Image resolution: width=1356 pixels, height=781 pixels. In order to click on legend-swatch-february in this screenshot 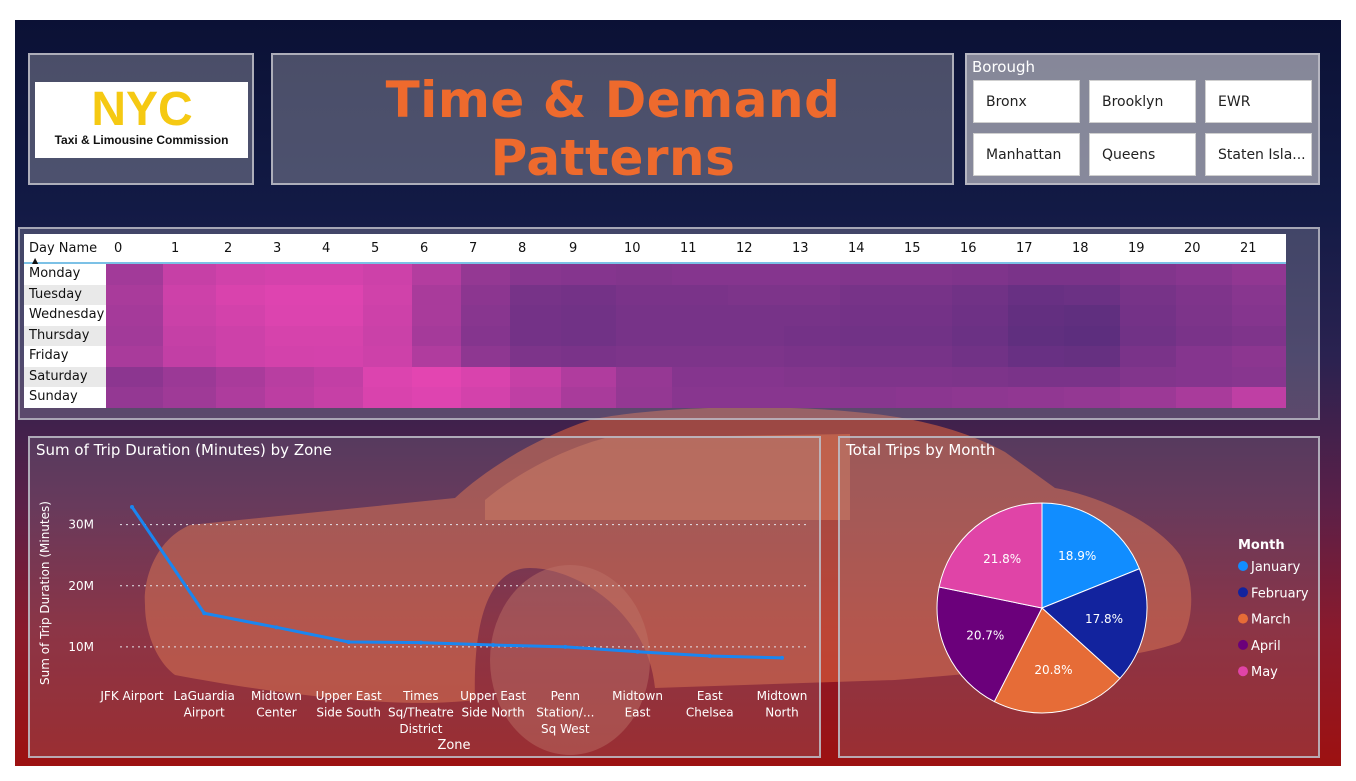, I will do `click(1243, 592)`.